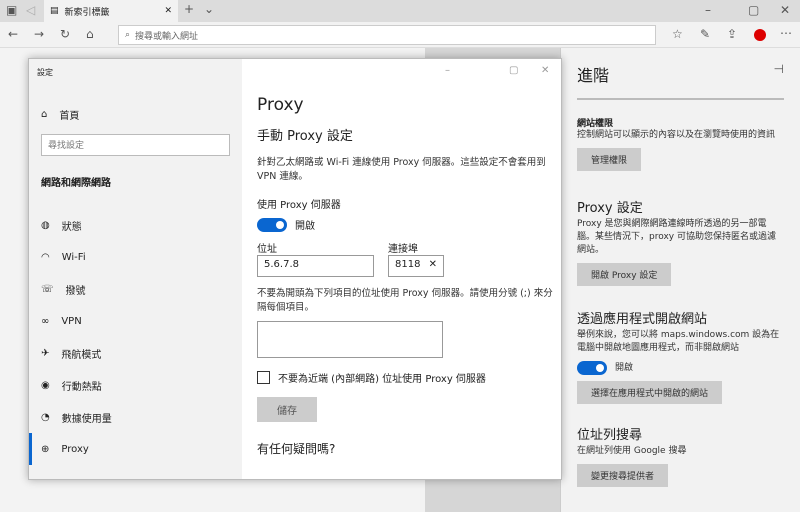 The image size is (800, 512). What do you see at coordinates (642, 319) in the screenshot?
I see `apps-title: 透過應用程式開啟網站` at bounding box center [642, 319].